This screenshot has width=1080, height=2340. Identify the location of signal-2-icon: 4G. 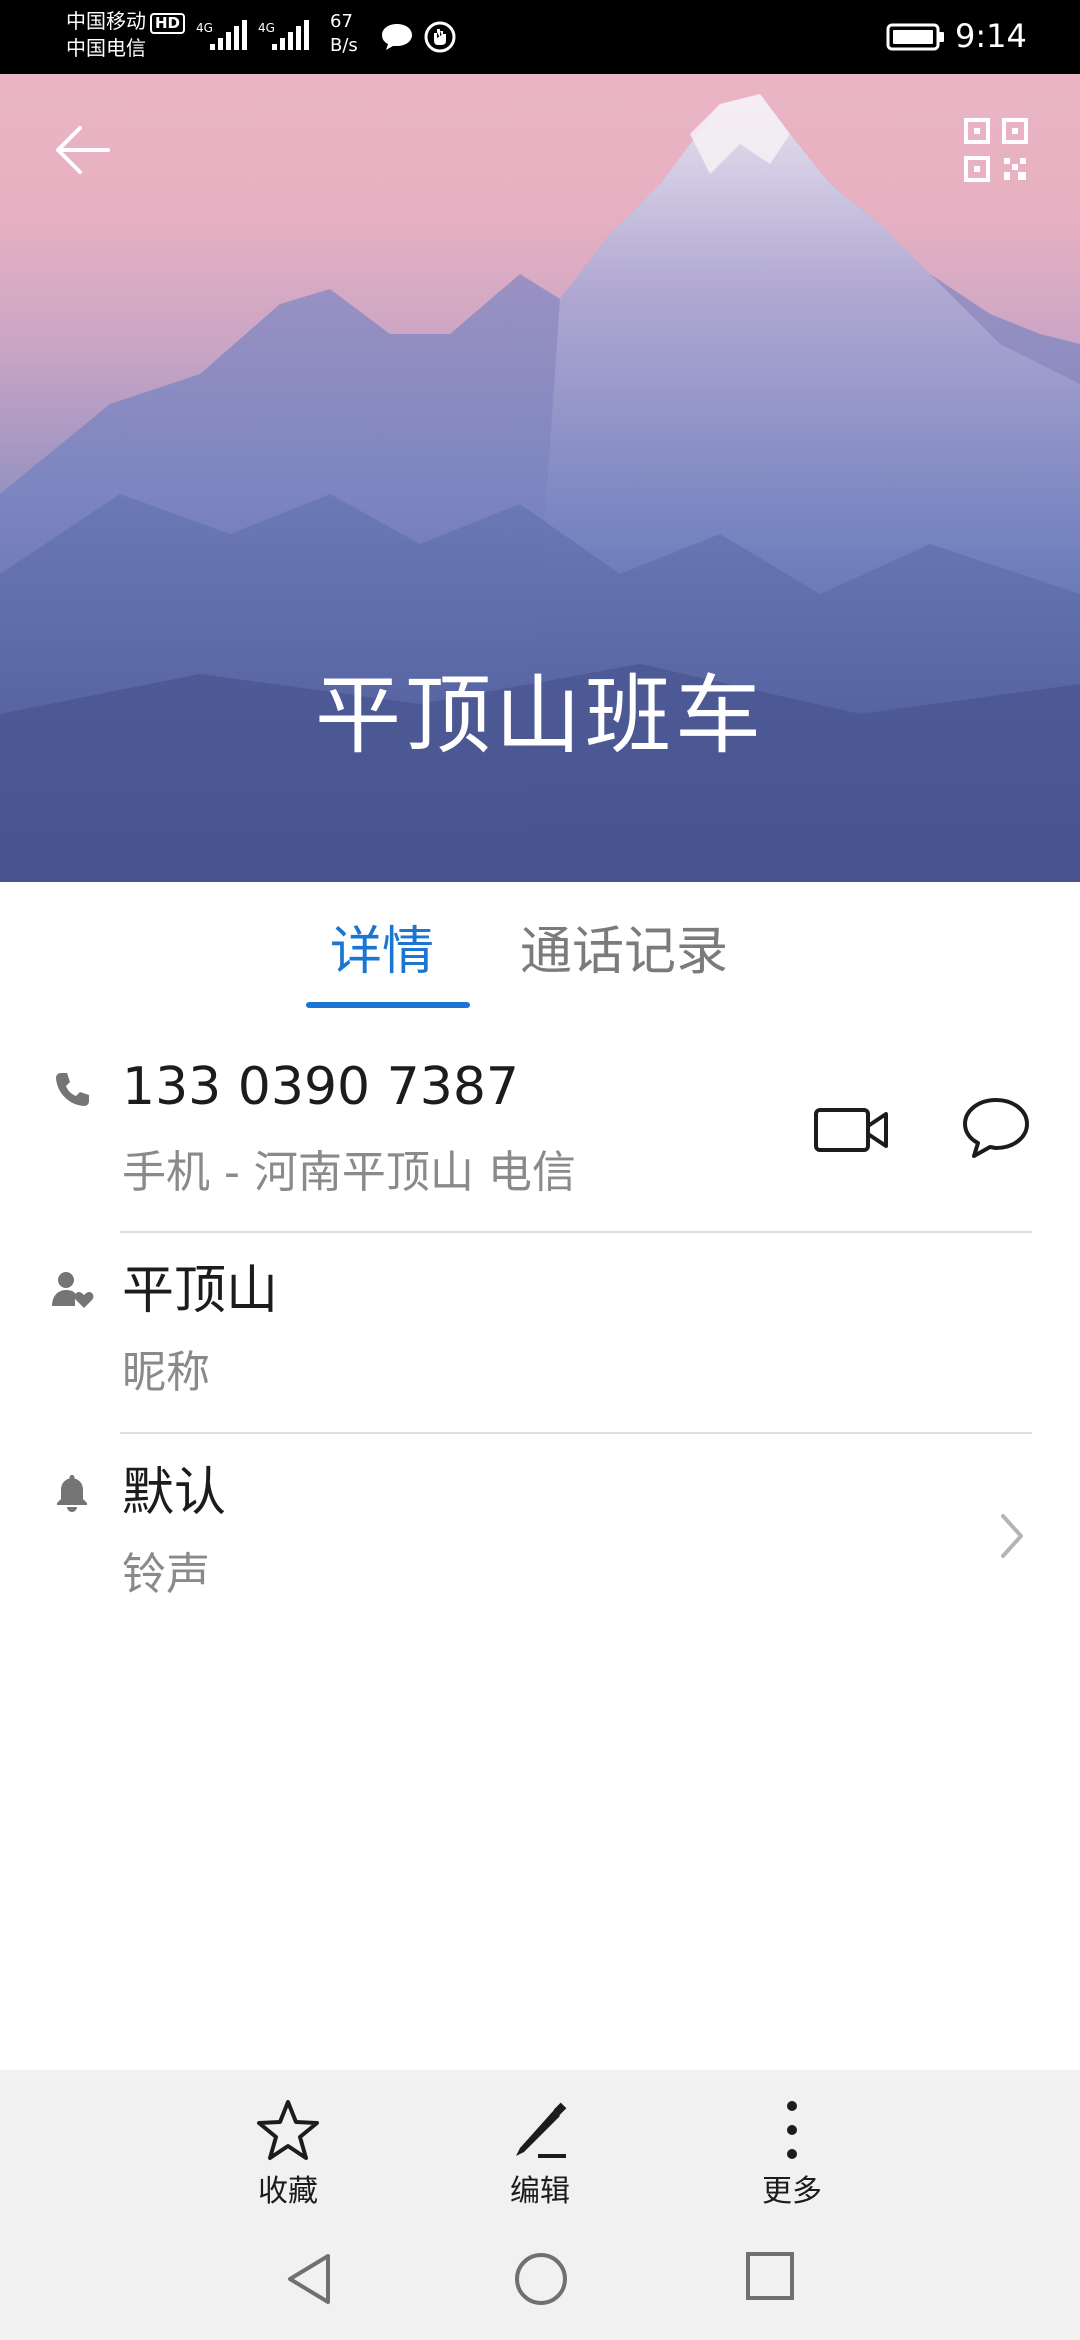
(286, 38).